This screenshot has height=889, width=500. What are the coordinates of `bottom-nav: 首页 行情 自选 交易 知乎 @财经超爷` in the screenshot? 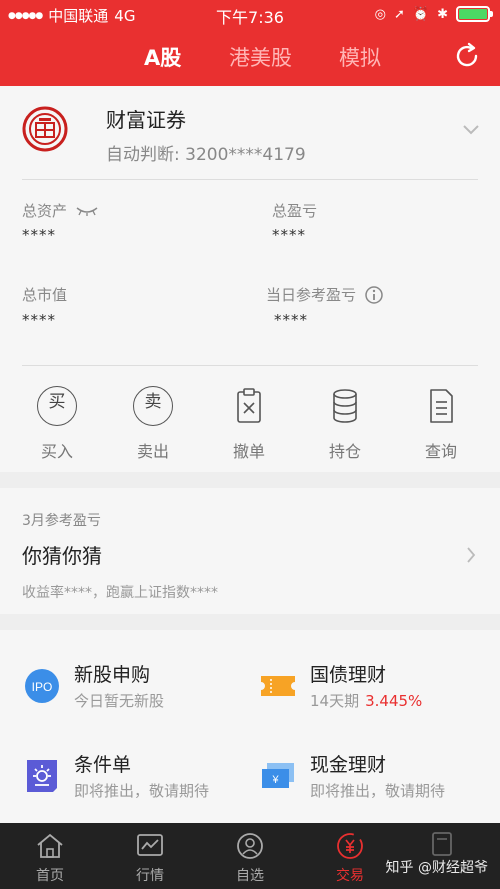 It's located at (250, 856).